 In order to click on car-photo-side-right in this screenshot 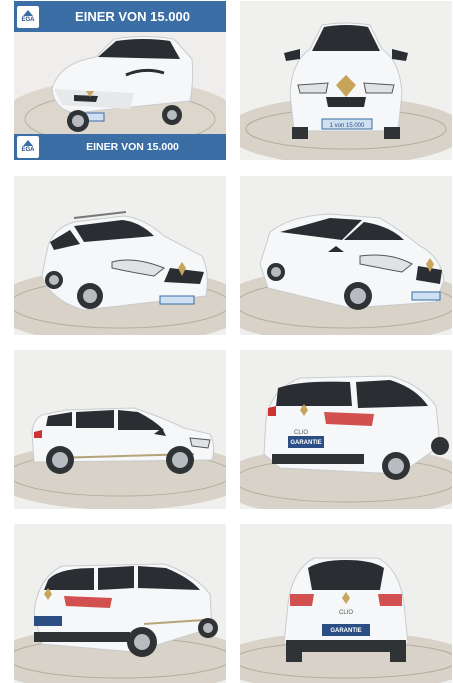, I will do `click(120, 429)`.